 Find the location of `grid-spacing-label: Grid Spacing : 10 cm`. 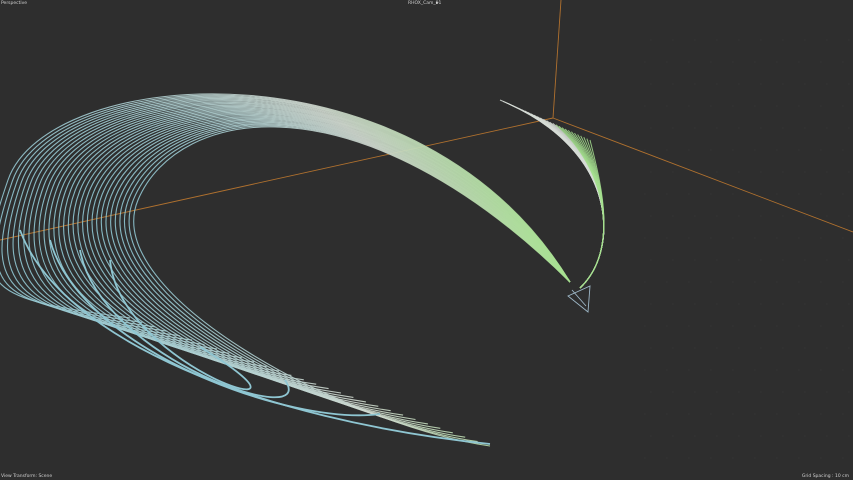

grid-spacing-label: Grid Spacing : 10 cm is located at coordinates (825, 476).